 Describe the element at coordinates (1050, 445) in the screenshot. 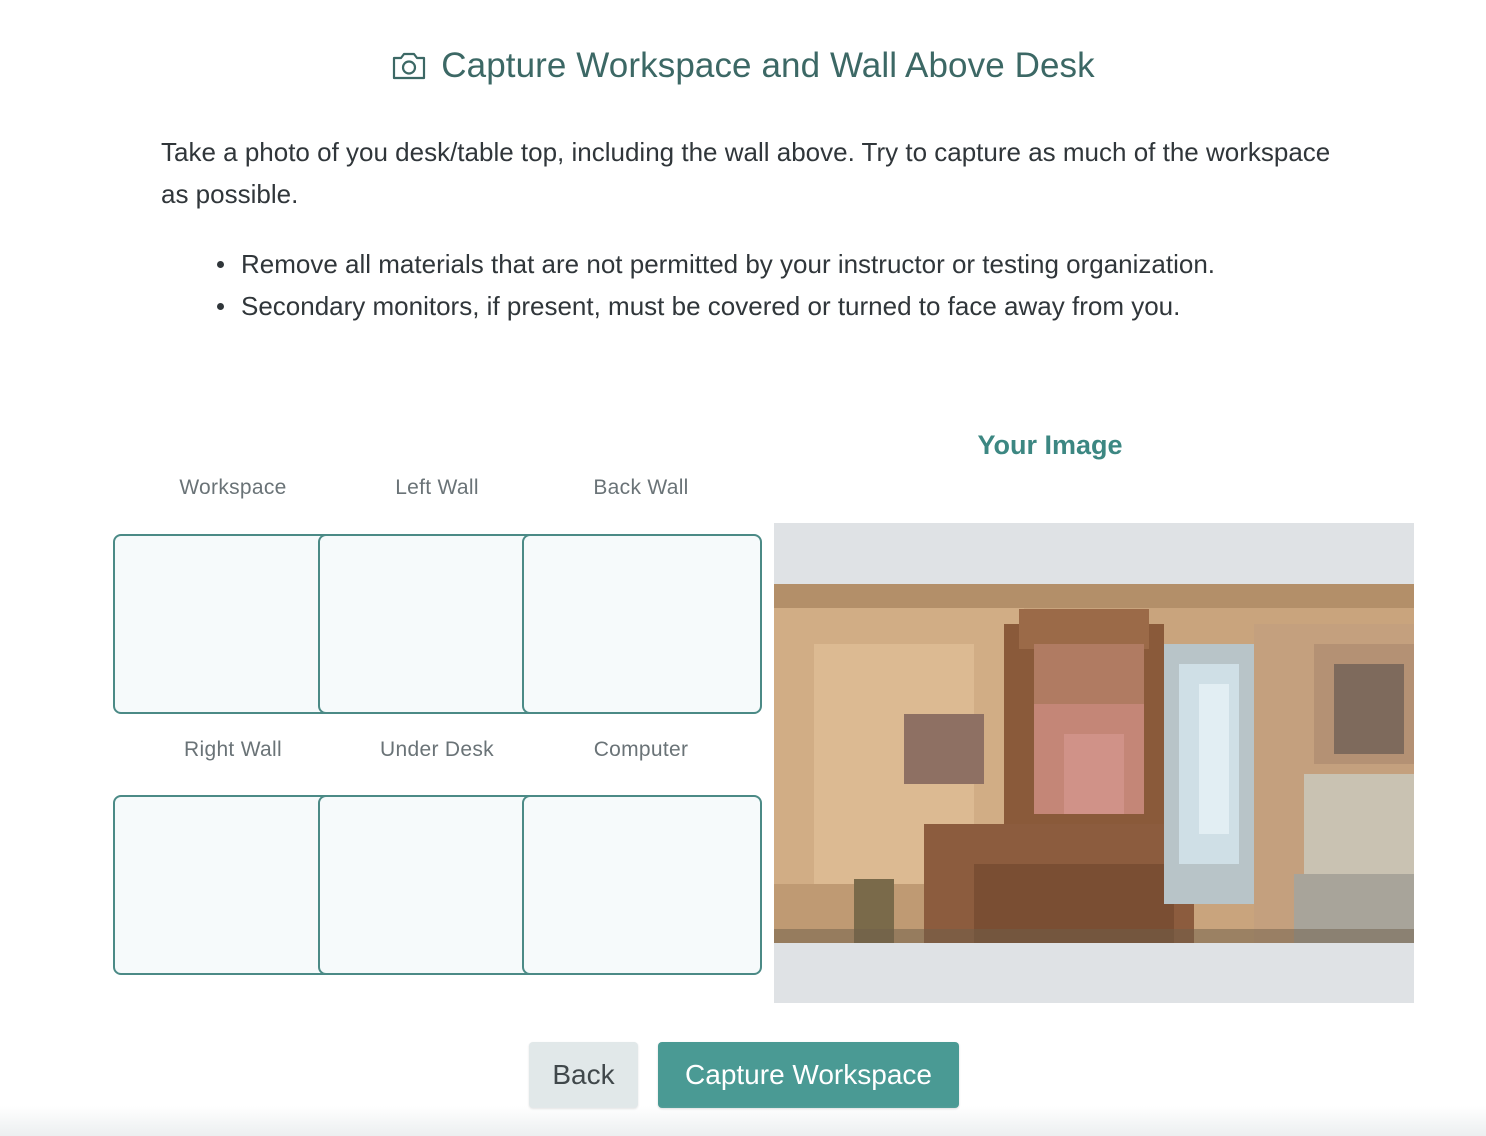

I see `your-image-title: Your Image` at that location.